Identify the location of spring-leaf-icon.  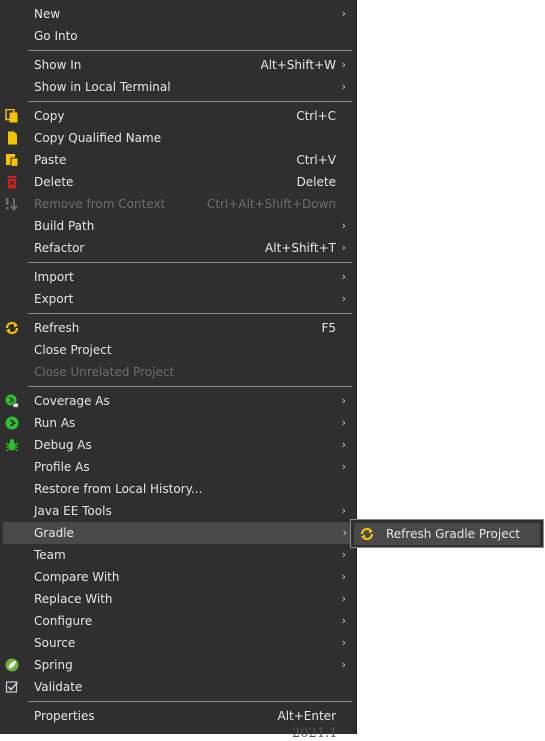
(12, 665).